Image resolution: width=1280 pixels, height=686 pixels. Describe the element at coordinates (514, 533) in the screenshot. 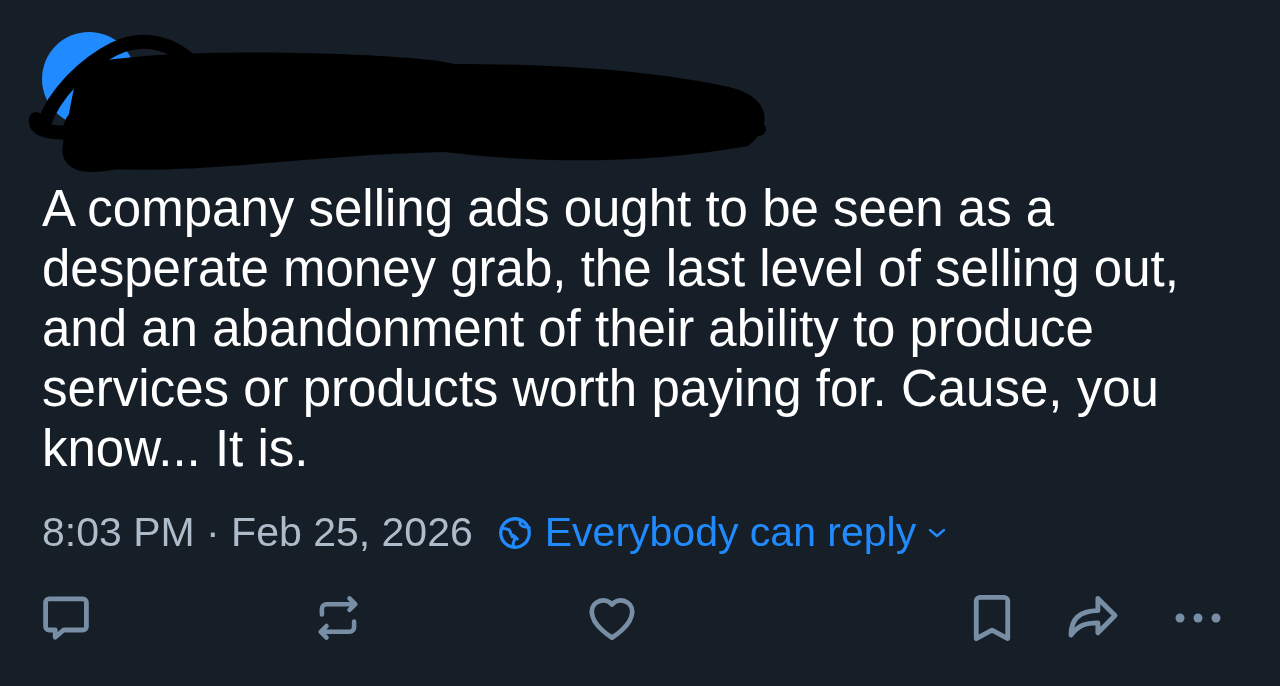

I see `globe-icon` at that location.